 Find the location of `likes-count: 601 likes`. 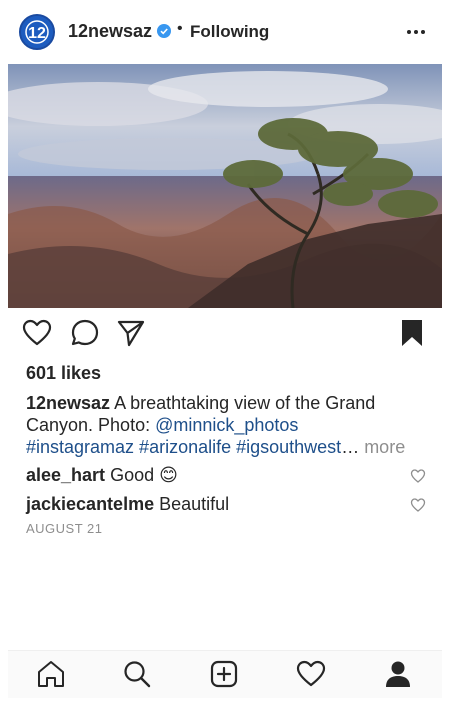

likes-count: 601 likes is located at coordinates (63, 373).